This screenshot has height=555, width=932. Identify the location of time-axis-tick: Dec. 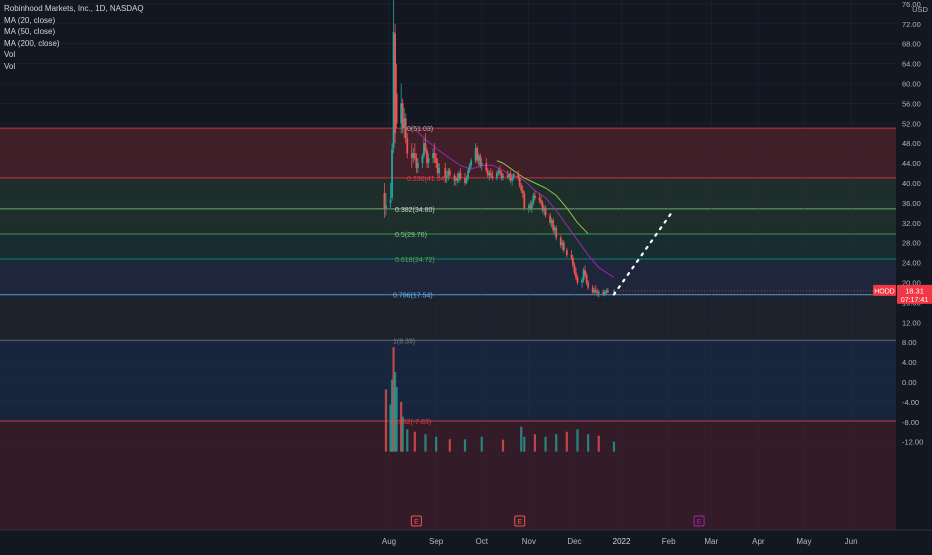
(574, 541).